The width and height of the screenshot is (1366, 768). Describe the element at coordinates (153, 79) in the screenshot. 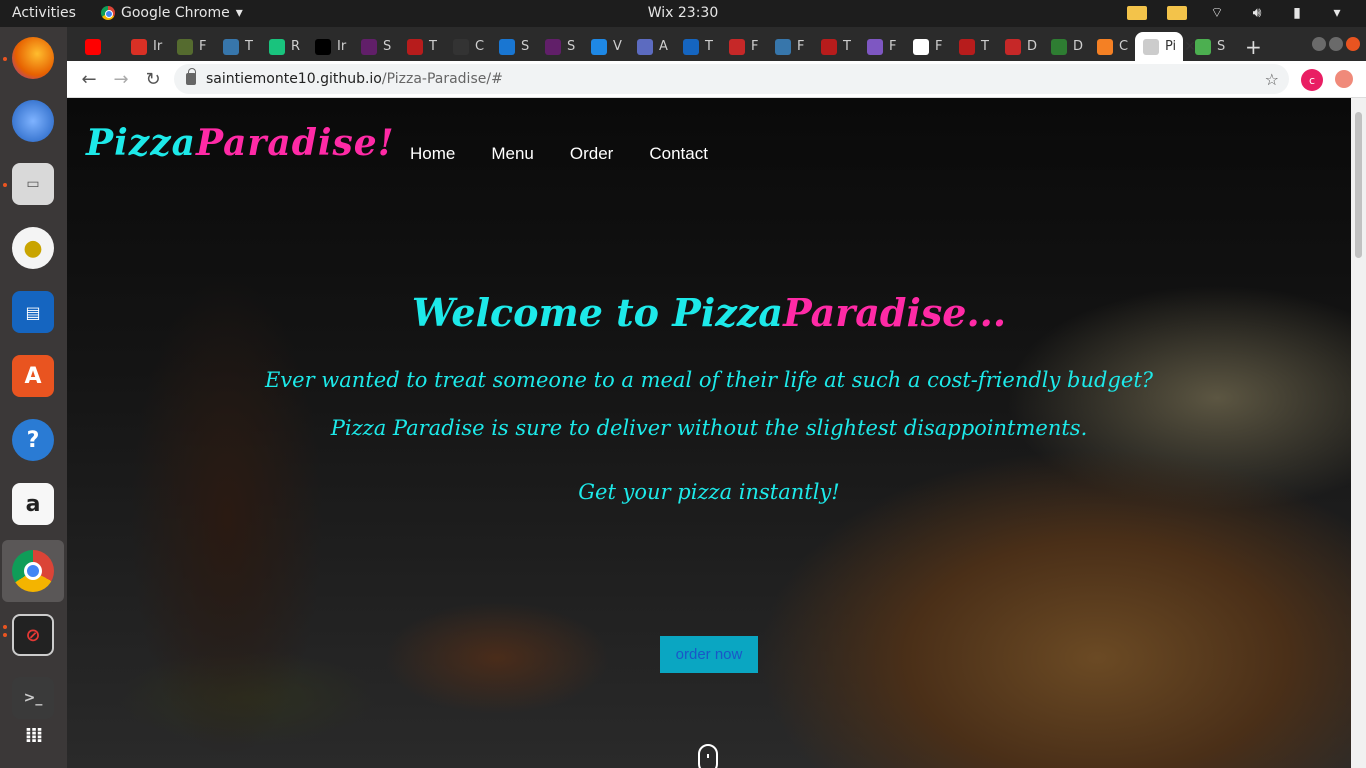

I see `reload-button: ↻` at that location.